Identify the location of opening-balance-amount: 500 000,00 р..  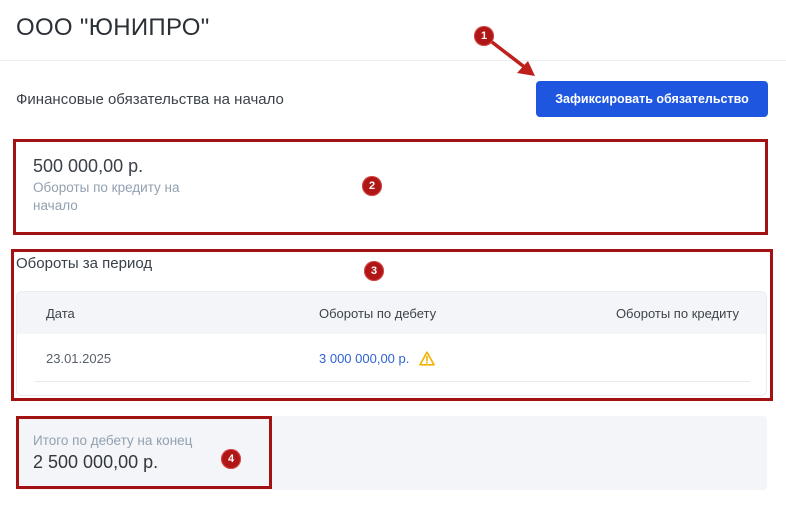
(88, 166).